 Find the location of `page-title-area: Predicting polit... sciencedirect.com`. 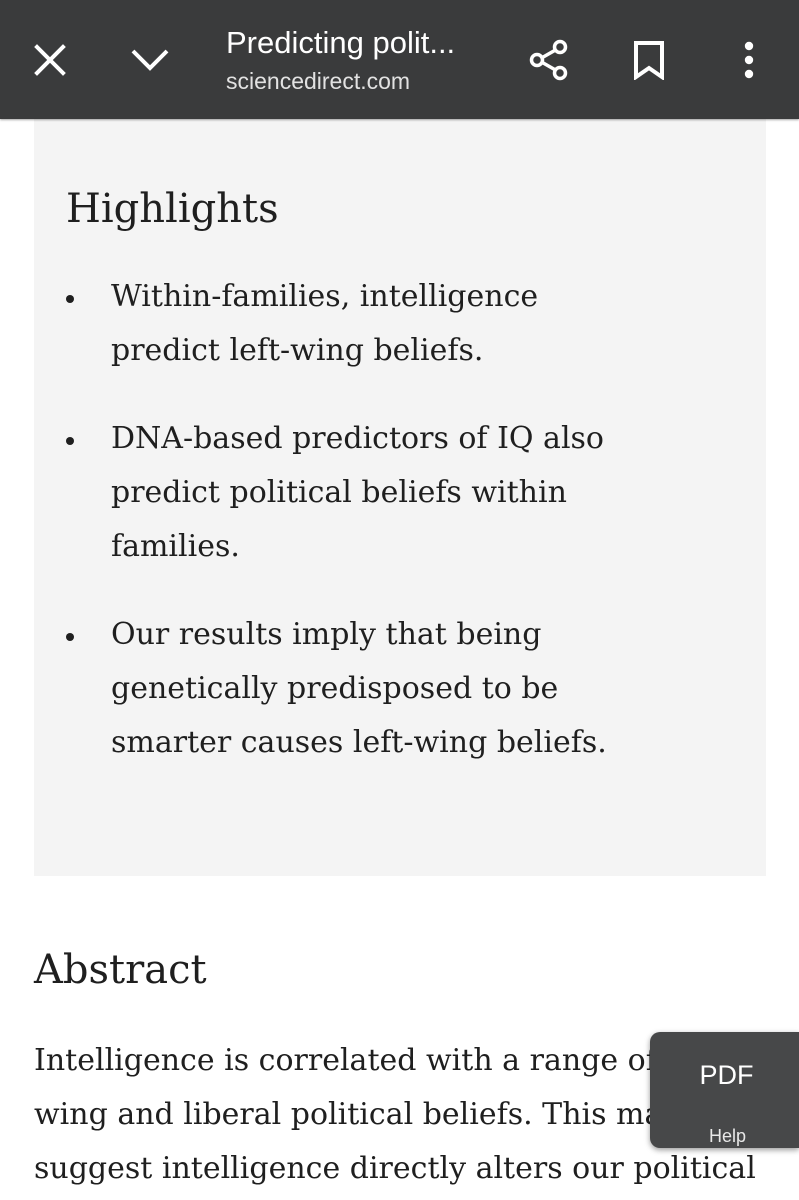

page-title-area: Predicting polit... sciencedirect.com is located at coordinates (366, 60).